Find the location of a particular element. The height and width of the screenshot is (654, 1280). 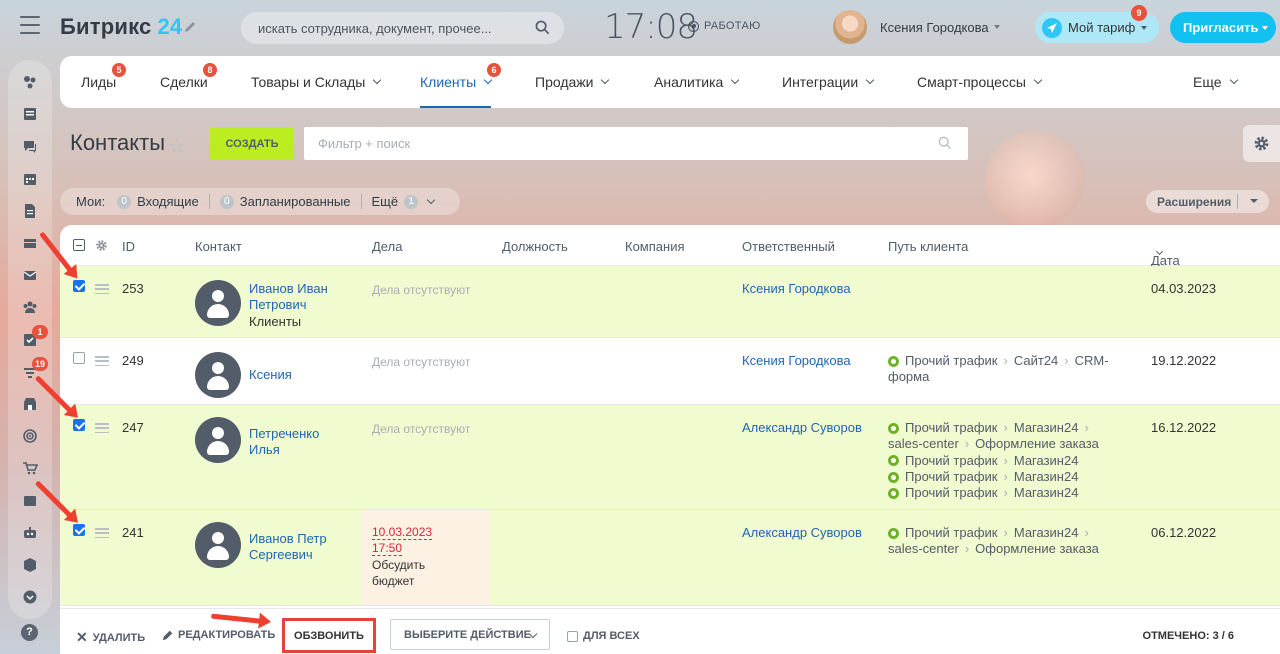

menu-hamburger-icon is located at coordinates (30, 25).